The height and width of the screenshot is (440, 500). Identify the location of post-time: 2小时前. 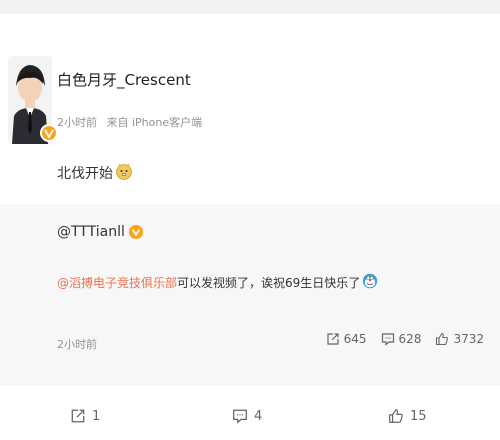
(77, 122).